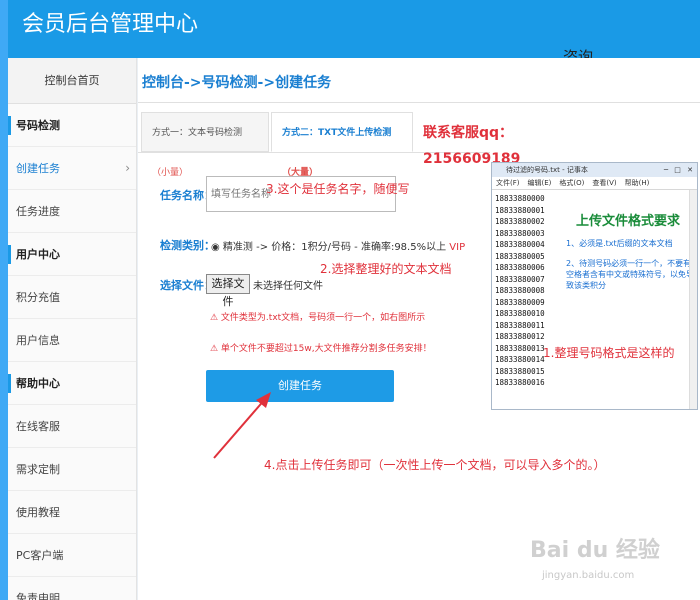 This screenshot has height=600, width=700. Describe the element at coordinates (72, 125) in the screenshot. I see `sidebar-section-number-check: 号码检测` at that location.